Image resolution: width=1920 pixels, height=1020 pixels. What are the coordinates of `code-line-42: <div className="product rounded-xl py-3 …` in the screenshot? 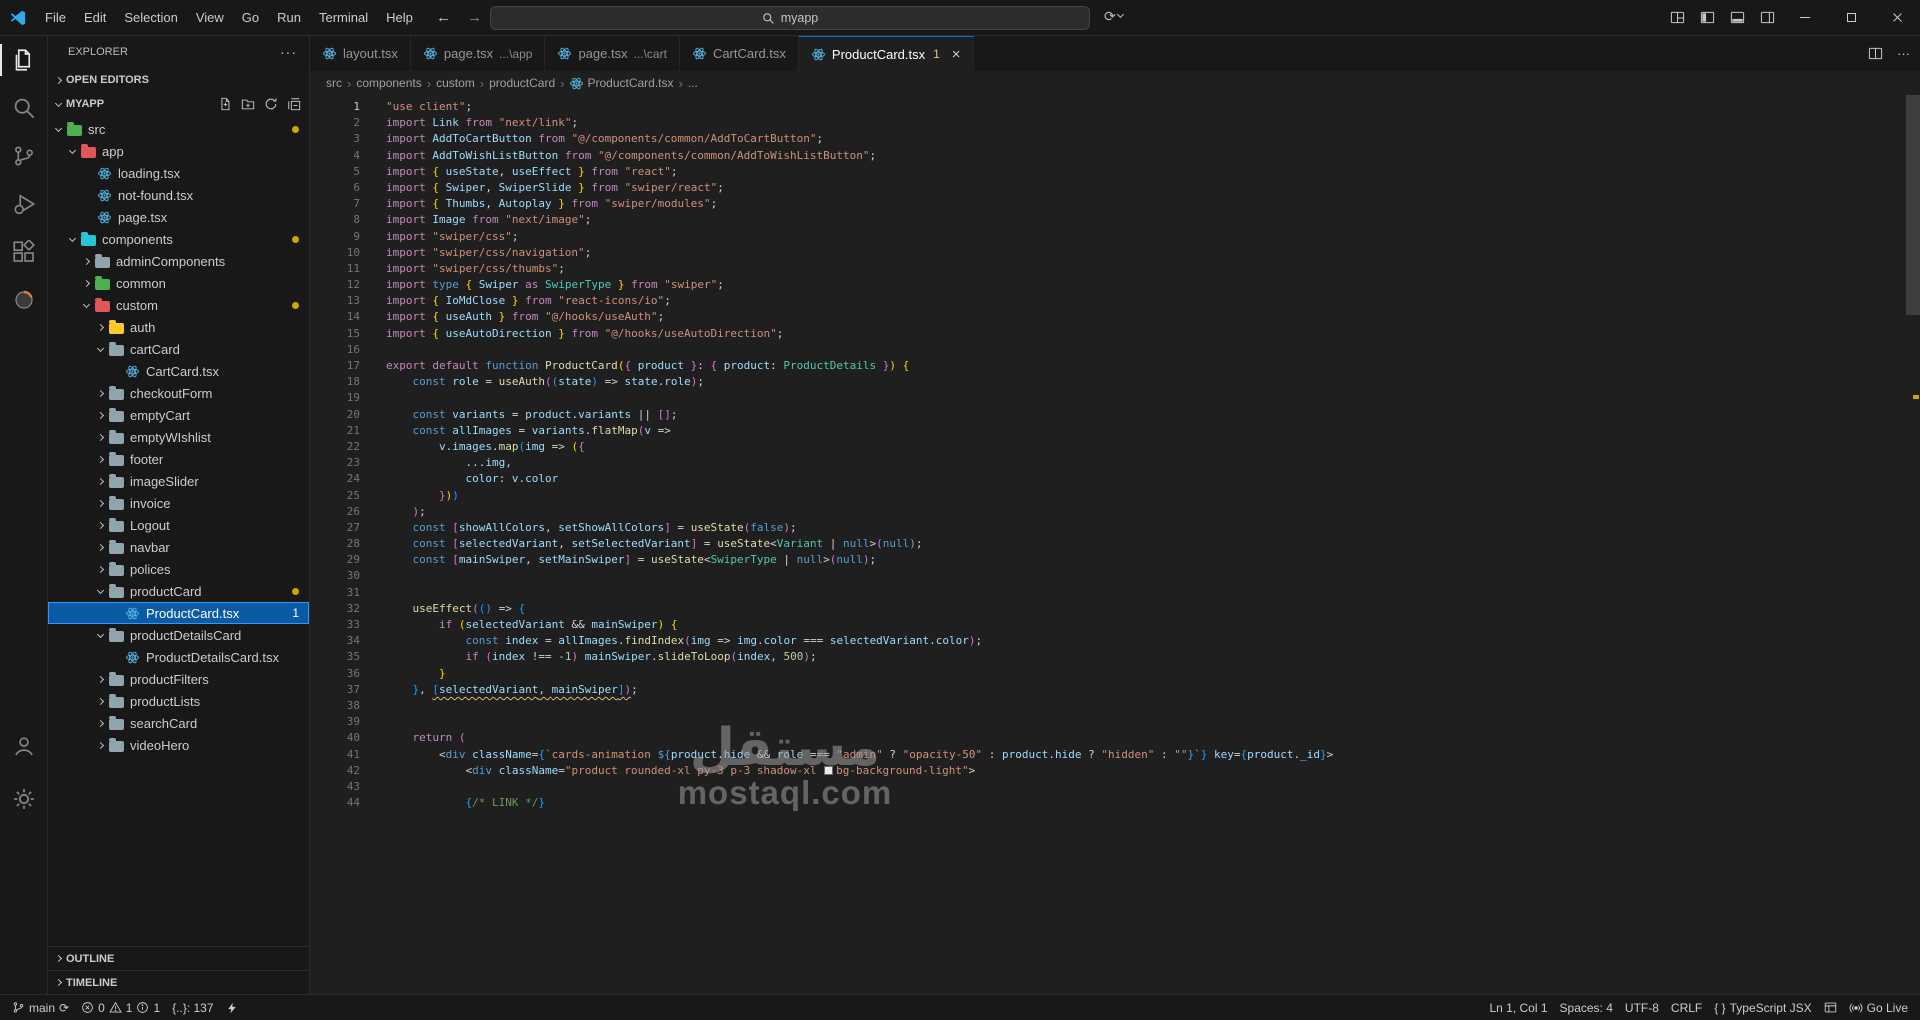 It's located at (681, 770).